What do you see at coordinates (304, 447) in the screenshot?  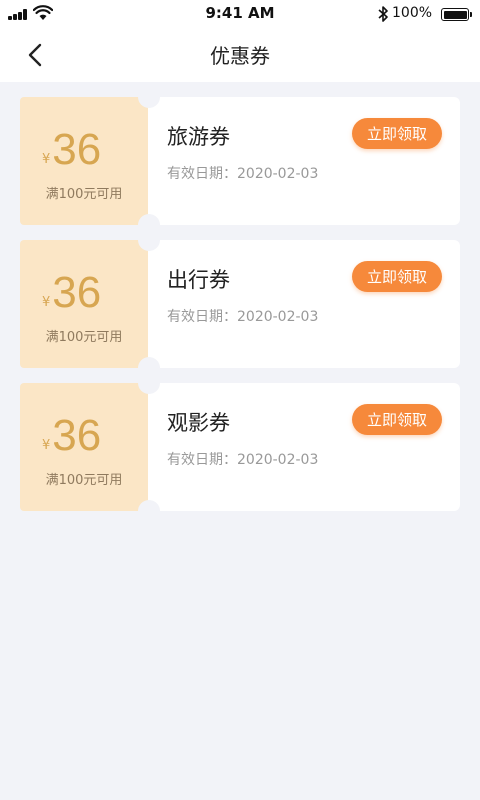 I see `coupon-info-panel: 观影券 有效日期：2020-02-03 立即领取` at bounding box center [304, 447].